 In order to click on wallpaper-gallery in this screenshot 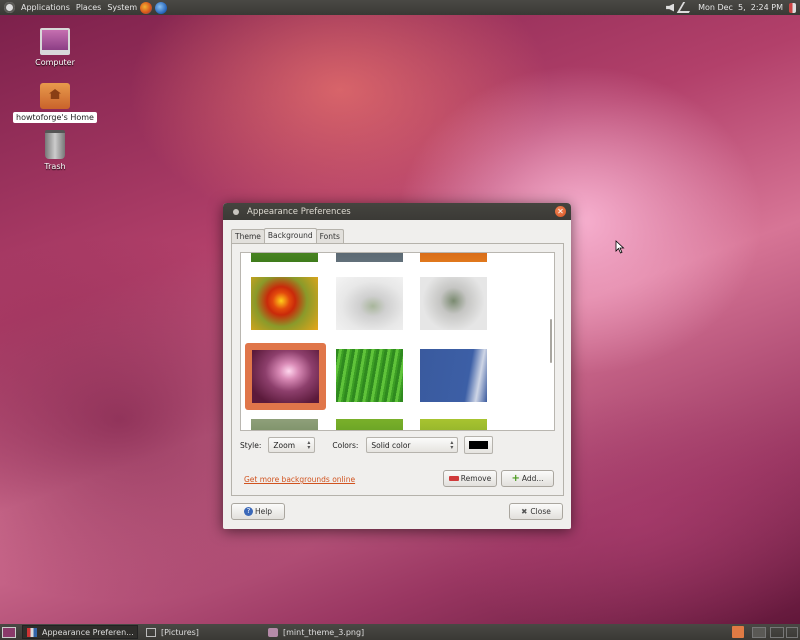, I will do `click(397, 341)`.